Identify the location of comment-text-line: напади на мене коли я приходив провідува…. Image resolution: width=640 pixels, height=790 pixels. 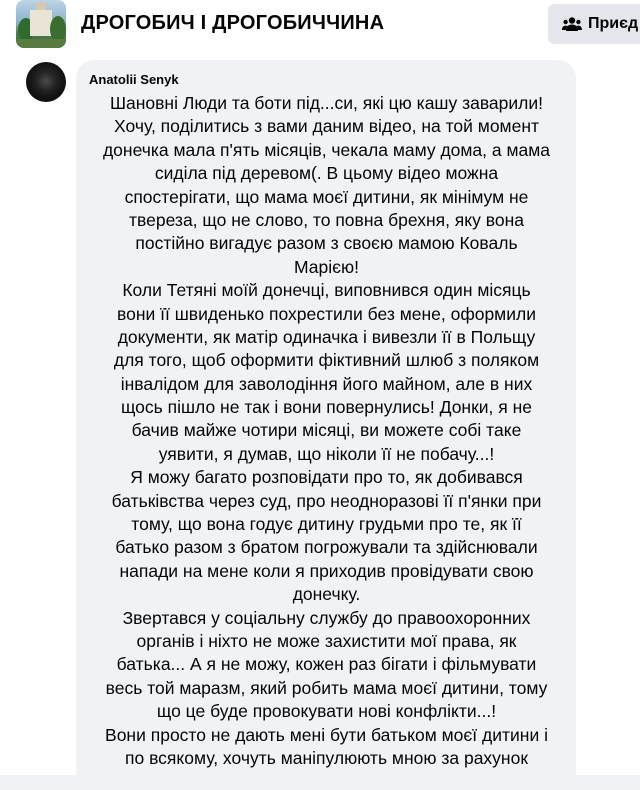
(326, 570).